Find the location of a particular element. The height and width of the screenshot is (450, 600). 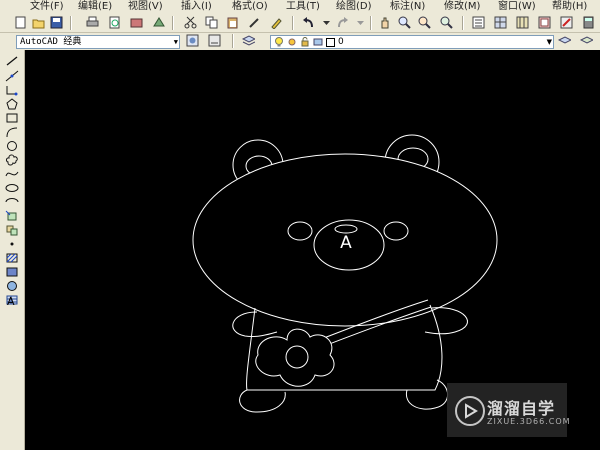

design-center-grid-icon is located at coordinates (500, 22).